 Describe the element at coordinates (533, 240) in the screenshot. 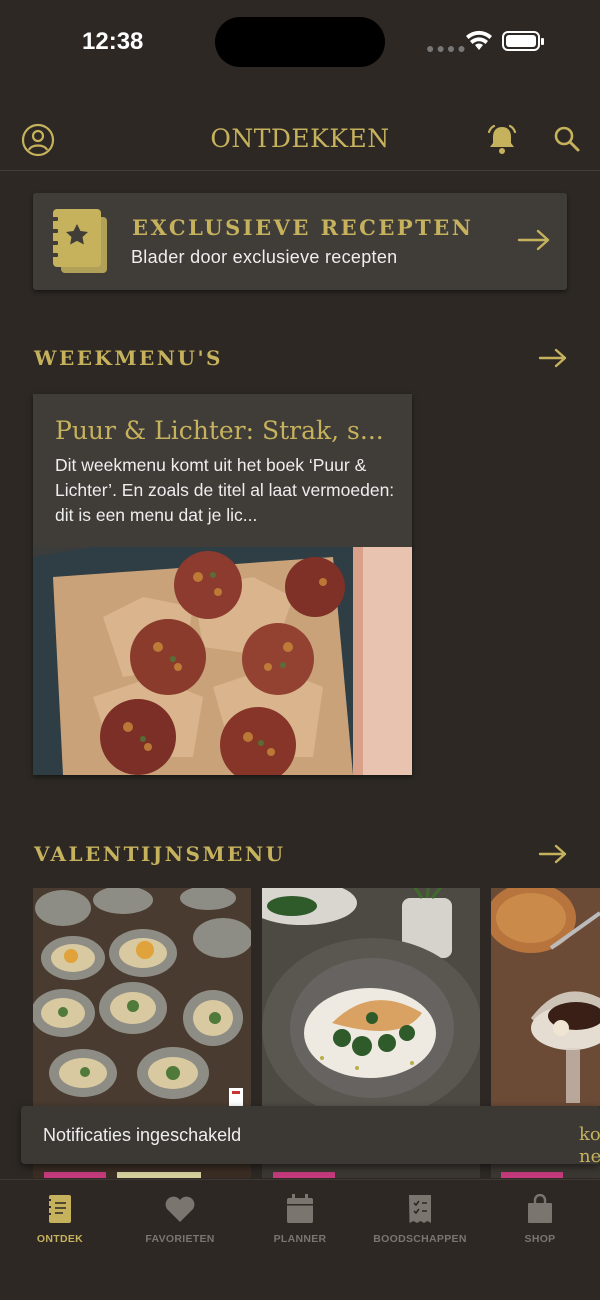

I see `arrow-right-icon` at that location.